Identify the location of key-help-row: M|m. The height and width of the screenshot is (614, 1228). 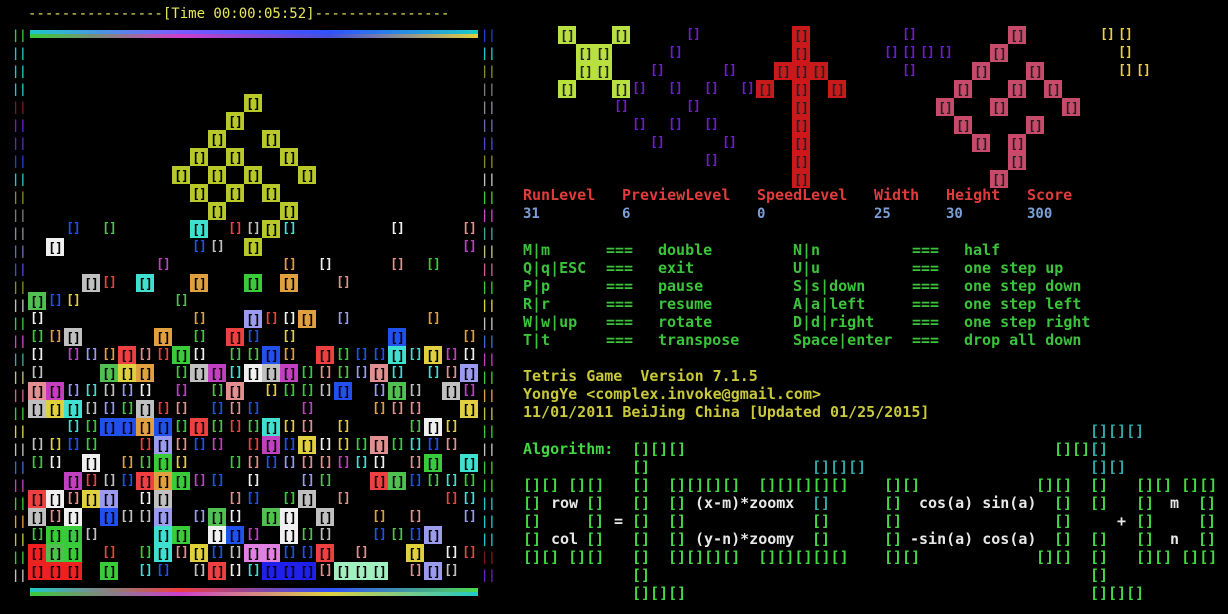
(536, 250).